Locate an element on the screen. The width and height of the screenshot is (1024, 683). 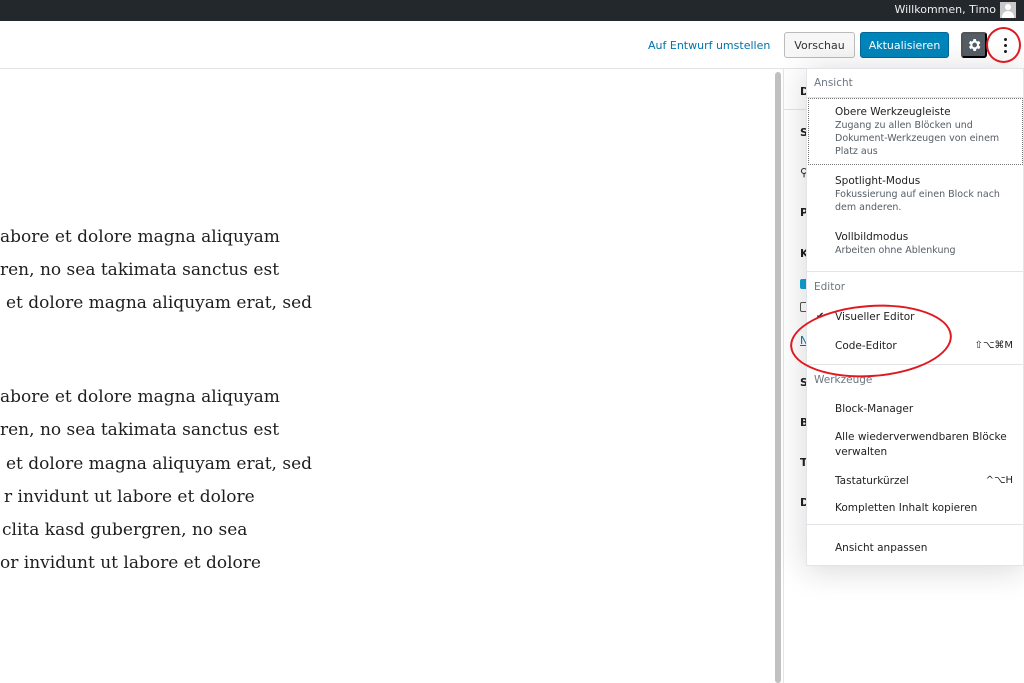
keyboard-shortcuts-key: ^⌥H is located at coordinates (999, 480).